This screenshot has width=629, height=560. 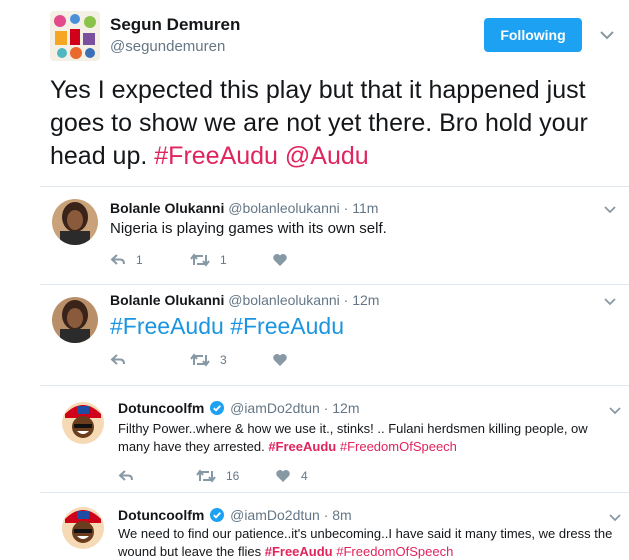 What do you see at coordinates (361, 208) in the screenshot?
I see `reply-timestamp: · 11m` at bounding box center [361, 208].